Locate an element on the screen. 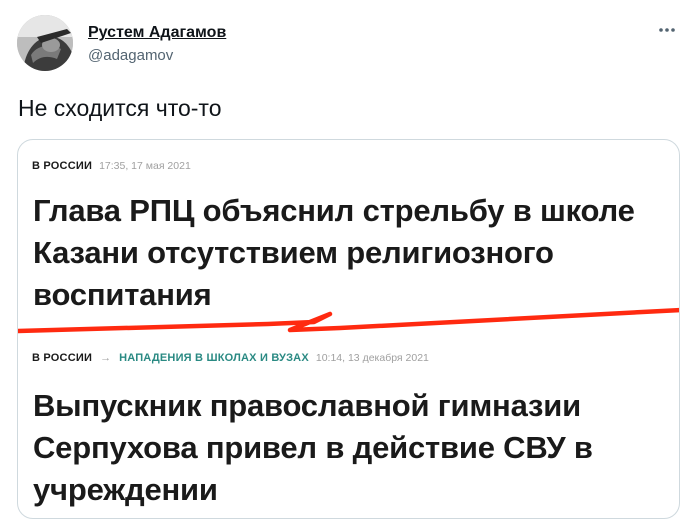 This screenshot has height=529, width=695. article2-headline-line: Серпухова привел в действие СВУ в is located at coordinates (313, 447).